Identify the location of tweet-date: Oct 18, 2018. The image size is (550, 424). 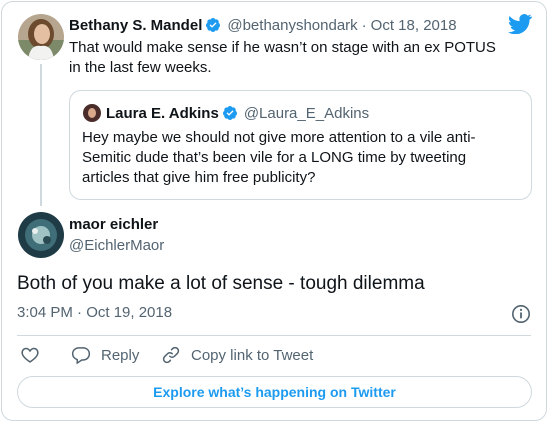
(414, 25).